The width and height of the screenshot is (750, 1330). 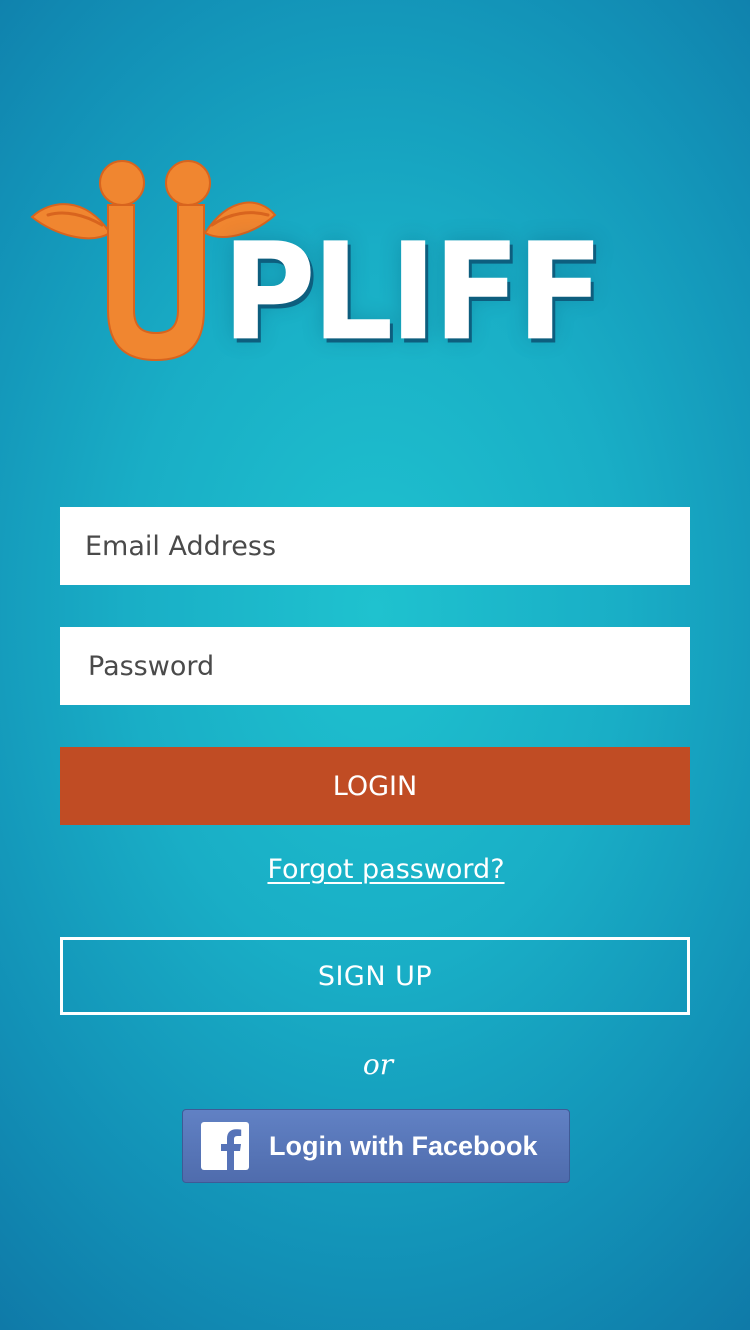 What do you see at coordinates (403, 1145) in the screenshot?
I see `facebook-login-label: Login with Facebook` at bounding box center [403, 1145].